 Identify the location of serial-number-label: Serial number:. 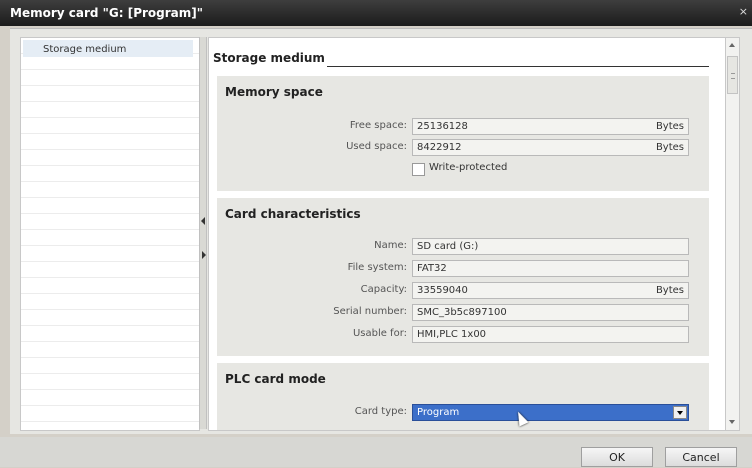
(370, 311).